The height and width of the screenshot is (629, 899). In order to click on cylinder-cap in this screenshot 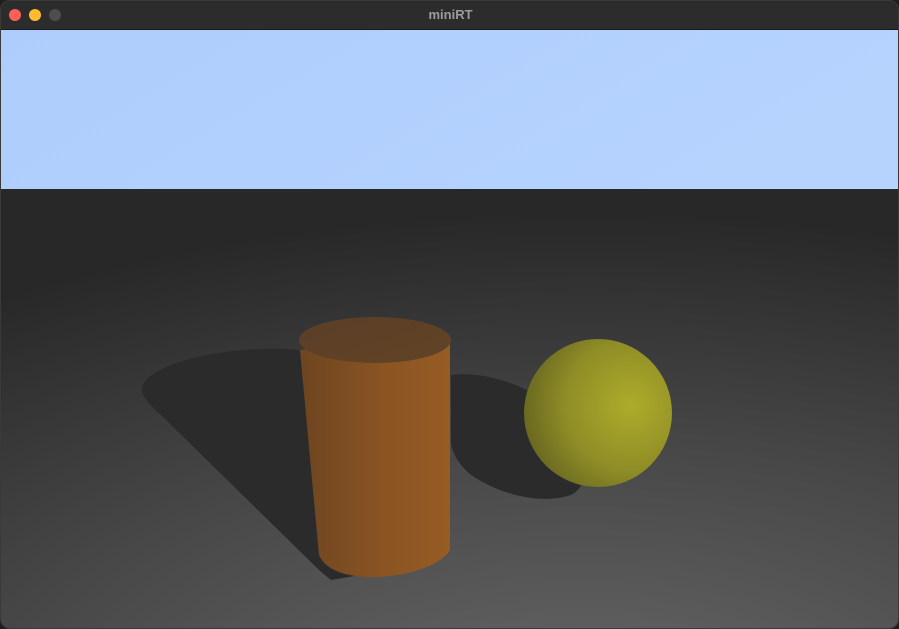, I will do `click(375, 340)`.